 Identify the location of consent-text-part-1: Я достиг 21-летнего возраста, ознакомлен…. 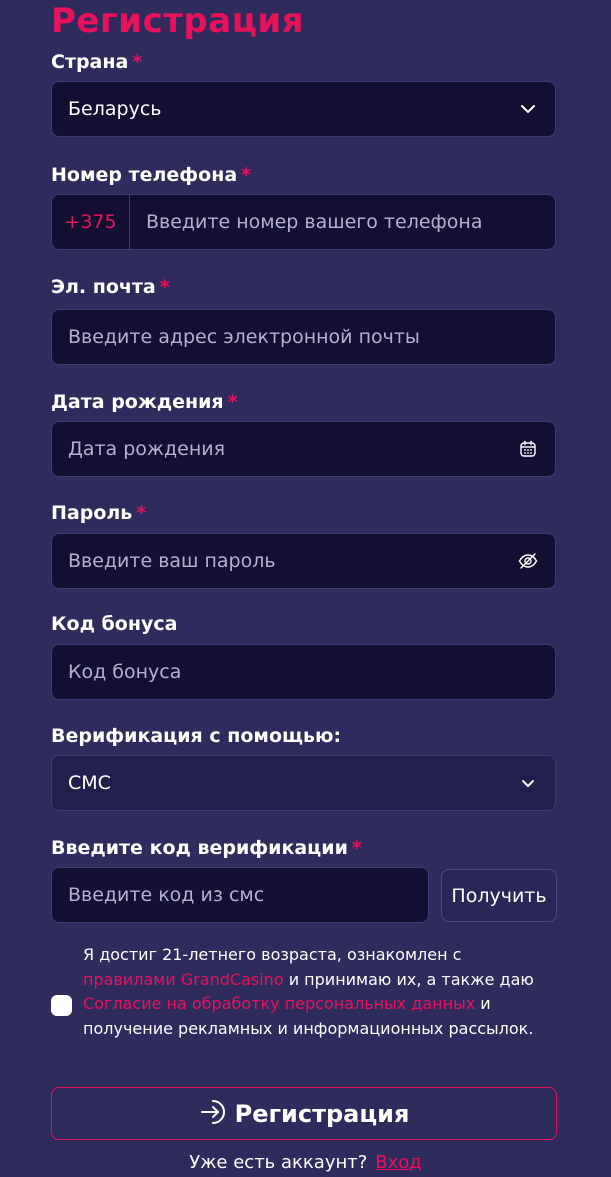
(272, 954).